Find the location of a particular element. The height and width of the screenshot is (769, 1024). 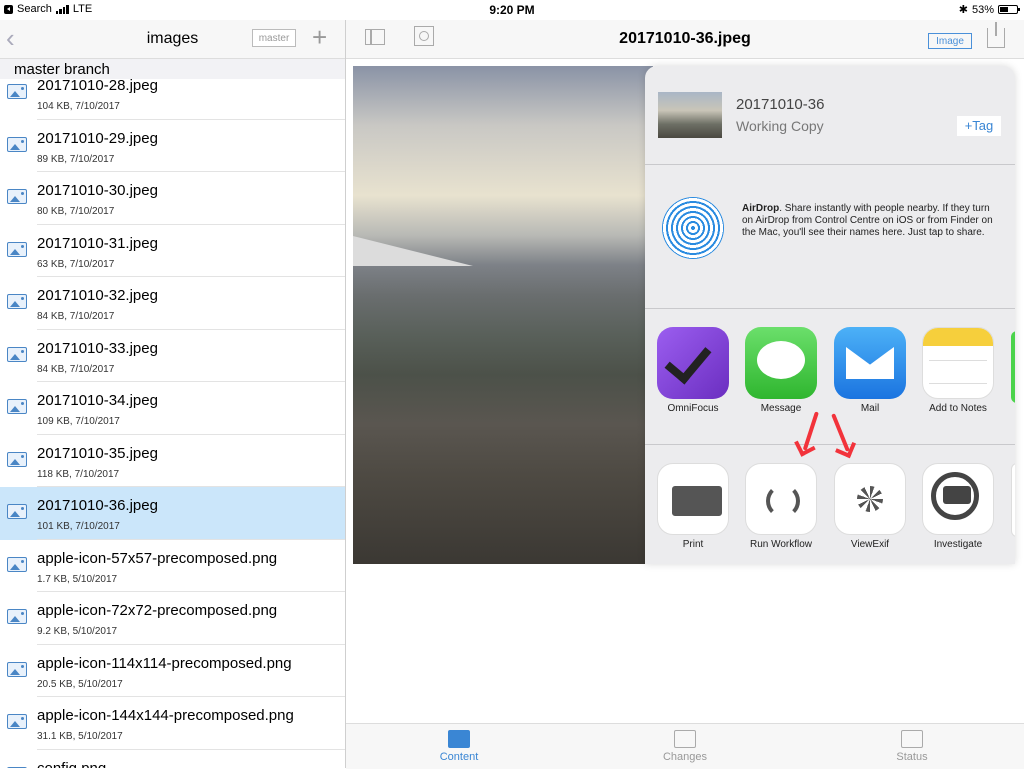

share-app-label: Add to Notes is located at coordinates (958, 408).